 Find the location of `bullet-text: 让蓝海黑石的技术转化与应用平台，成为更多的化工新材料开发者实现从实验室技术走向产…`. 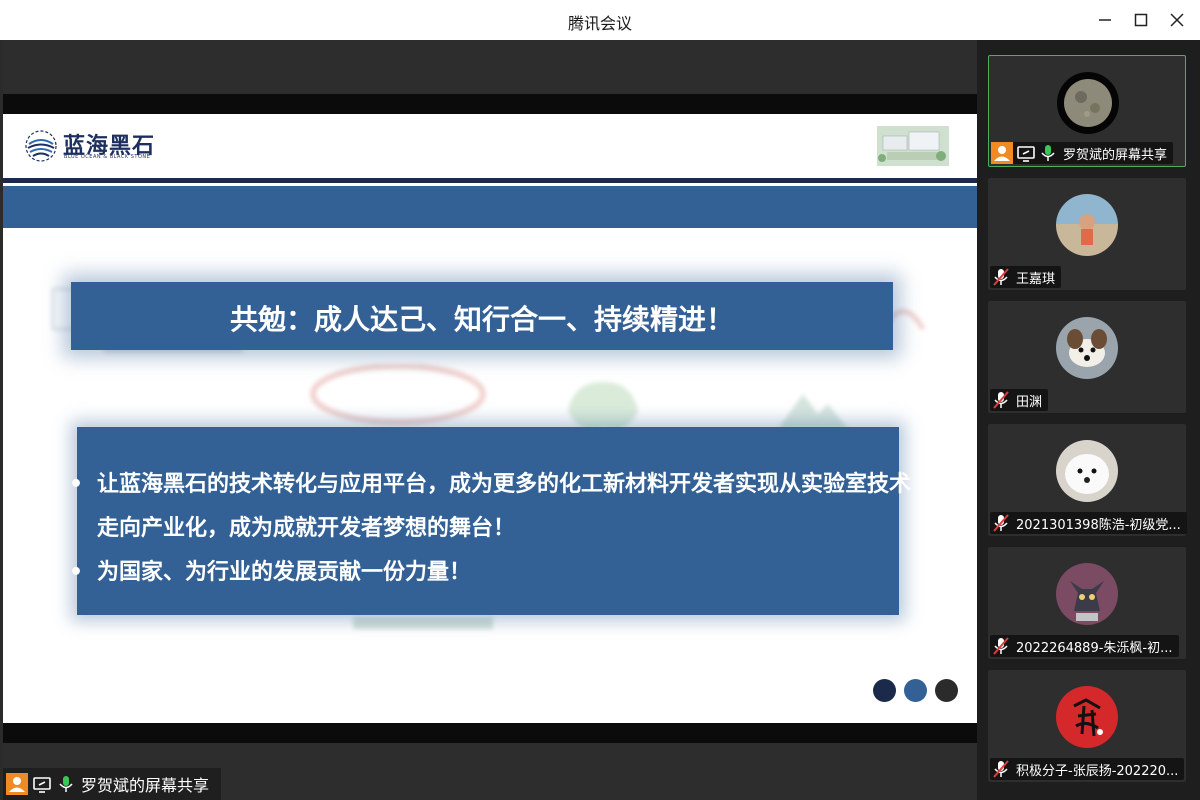

bullet-text: 让蓝海黑石的技术转化与应用平台，成为更多的化工新材料开发者实现从实验室技术走向产… is located at coordinates (504, 506).